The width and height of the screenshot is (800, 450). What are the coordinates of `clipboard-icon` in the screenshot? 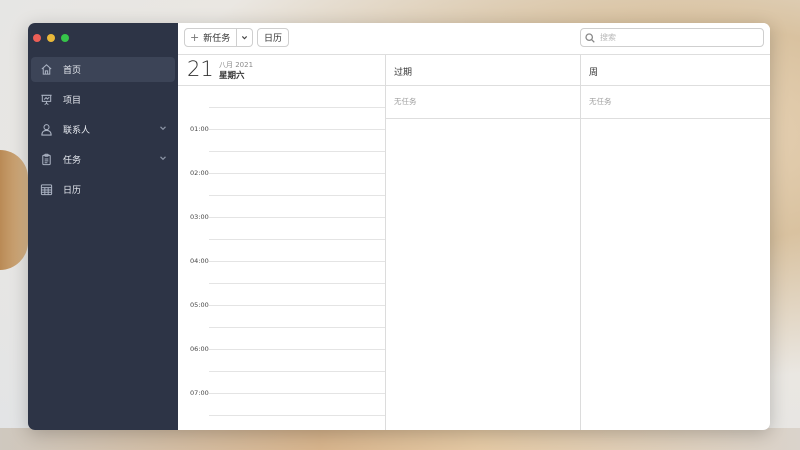 It's located at (46, 159).